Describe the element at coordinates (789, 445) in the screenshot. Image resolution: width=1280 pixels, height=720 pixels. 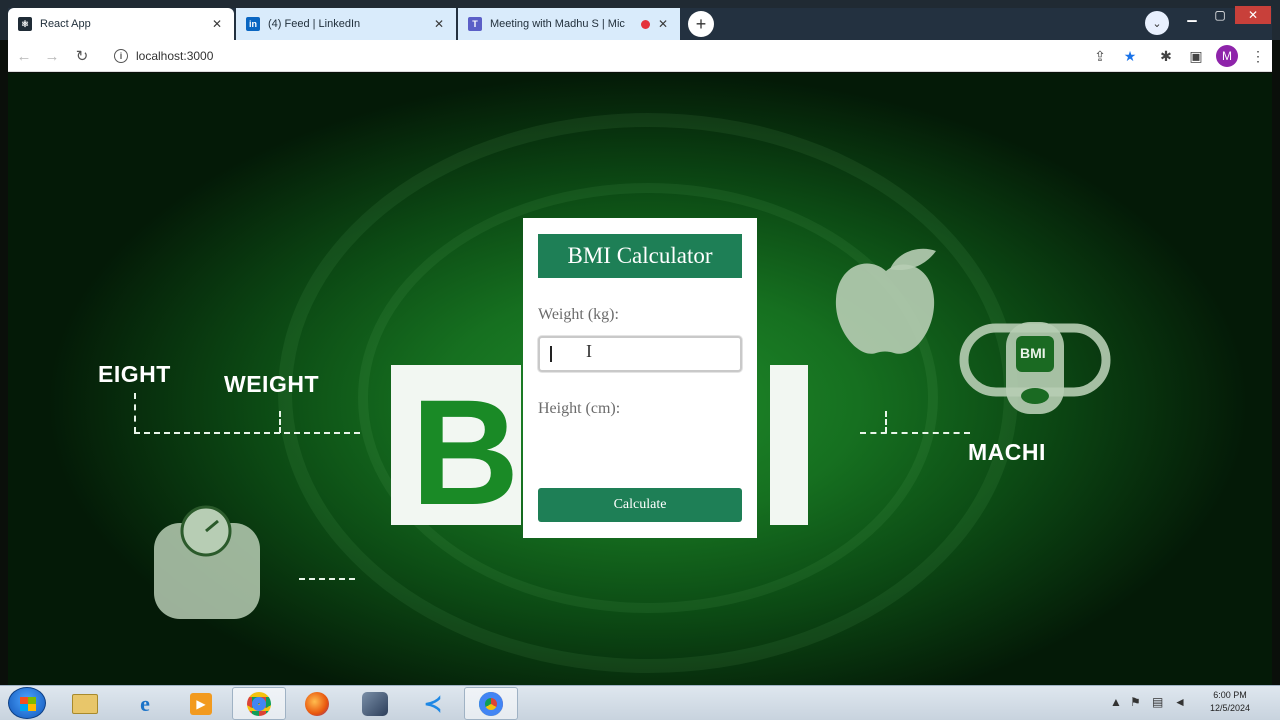
I see `background-letter-i` at that location.